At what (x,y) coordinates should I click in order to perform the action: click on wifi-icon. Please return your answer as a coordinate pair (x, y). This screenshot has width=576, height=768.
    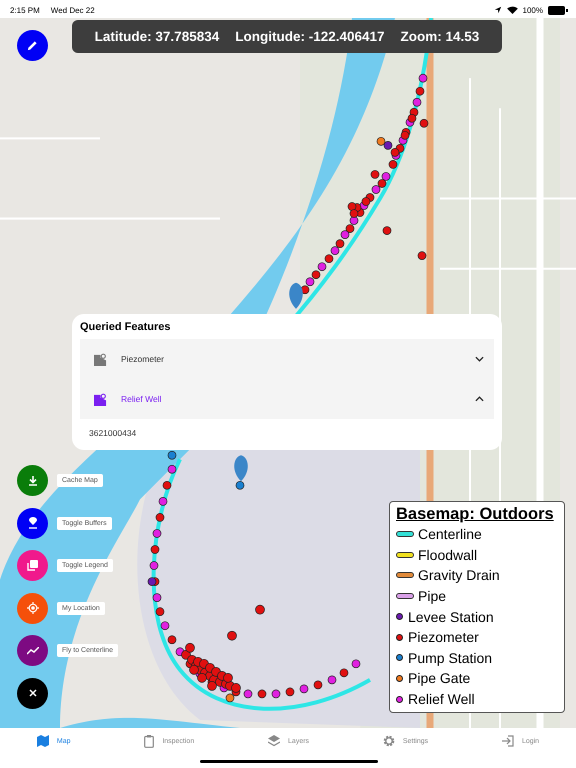
    Looking at the image, I should click on (512, 10).